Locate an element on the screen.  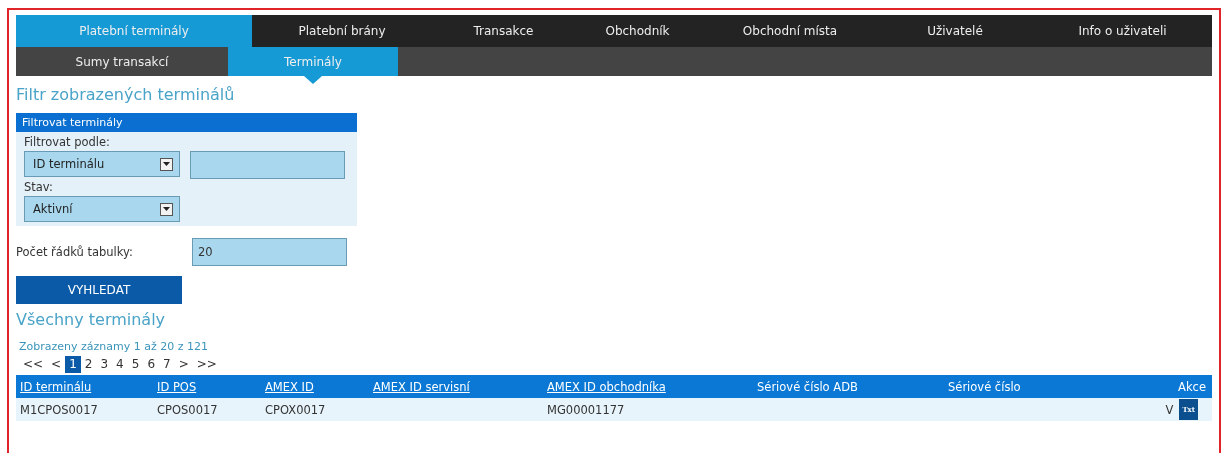
page-link: 6 is located at coordinates (151, 364).